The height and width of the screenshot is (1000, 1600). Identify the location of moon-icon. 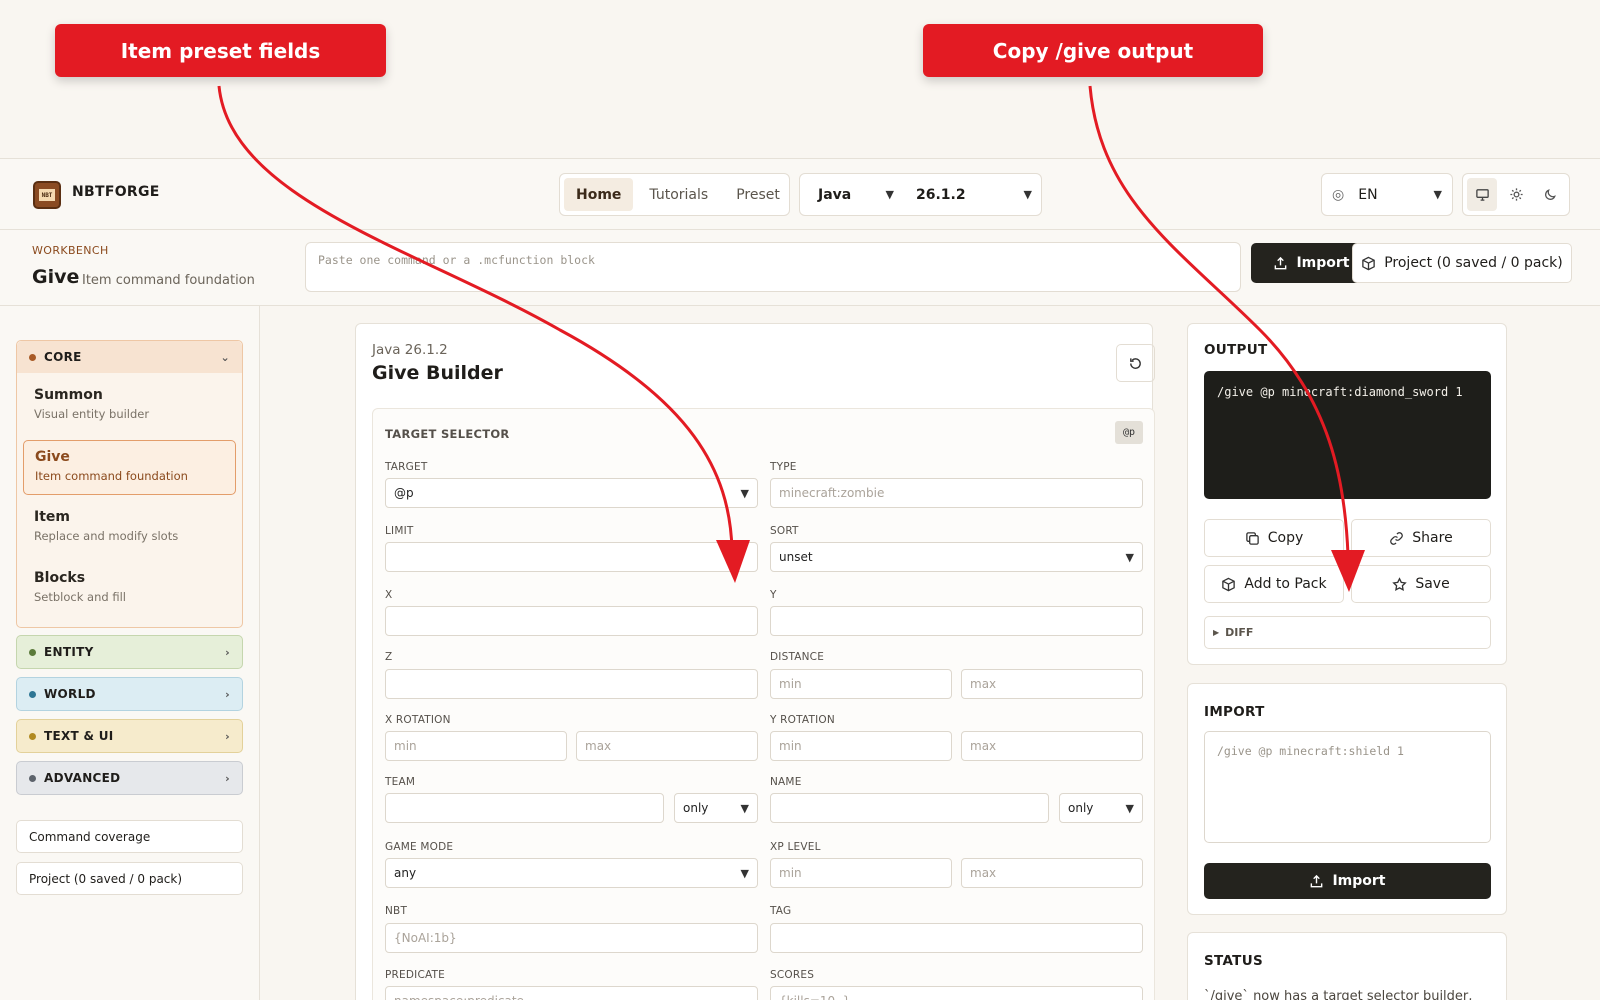
(1550, 194).